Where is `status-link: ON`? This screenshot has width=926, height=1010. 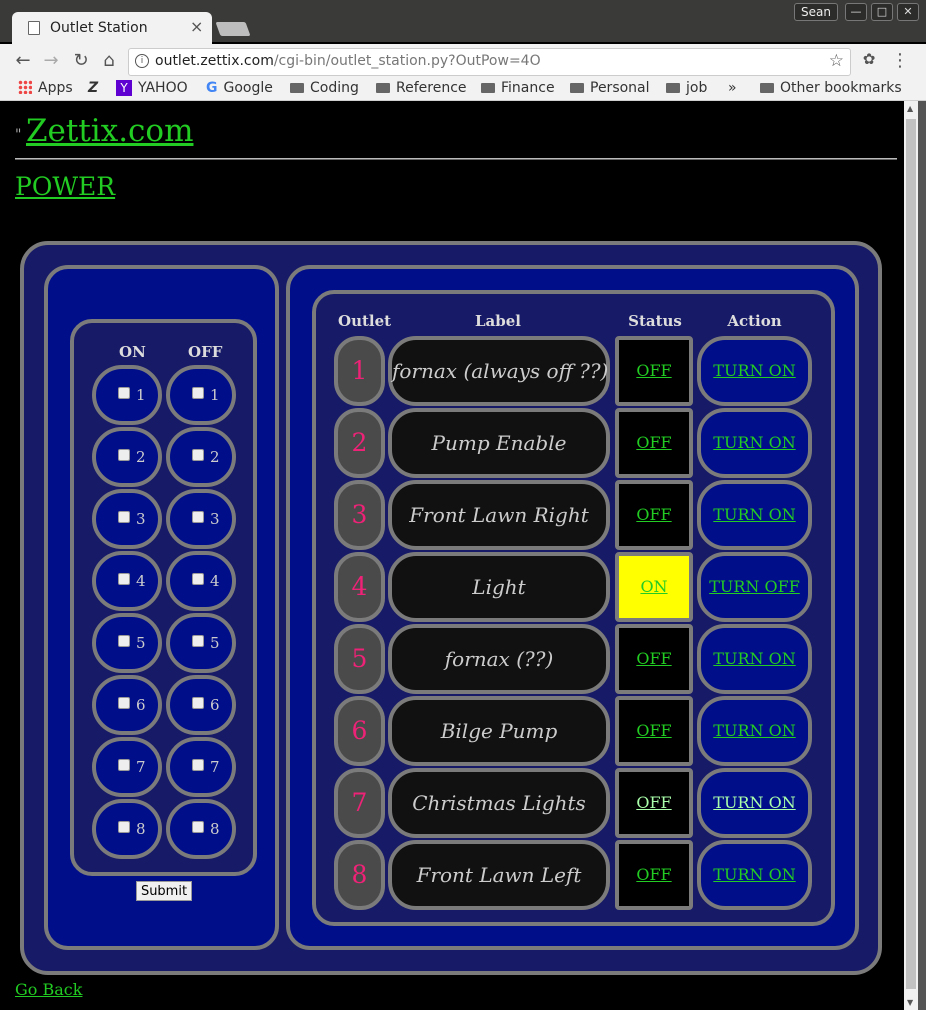
status-link: ON is located at coordinates (653, 586).